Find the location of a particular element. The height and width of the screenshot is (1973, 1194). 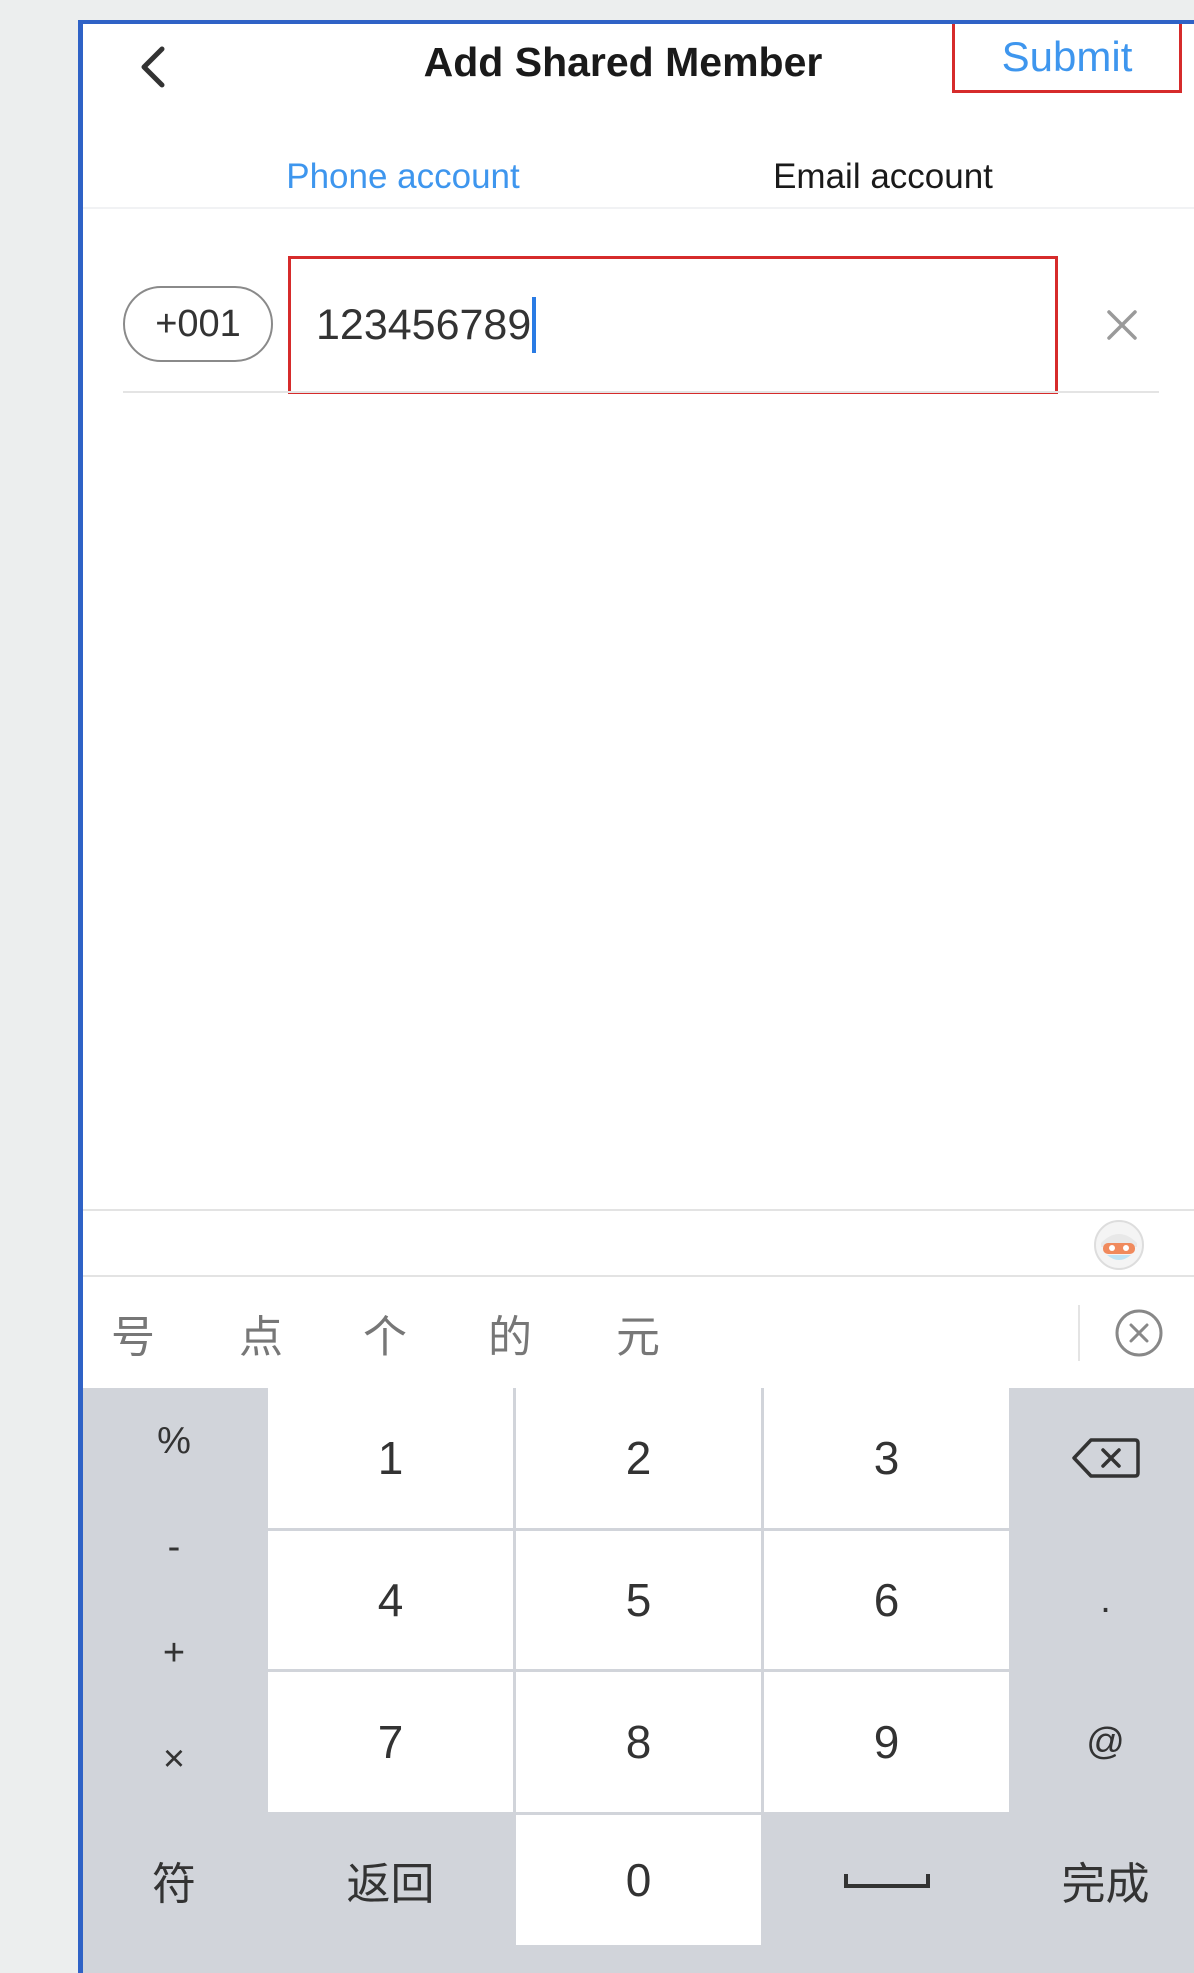

key-2: 2 is located at coordinates (638, 1458).